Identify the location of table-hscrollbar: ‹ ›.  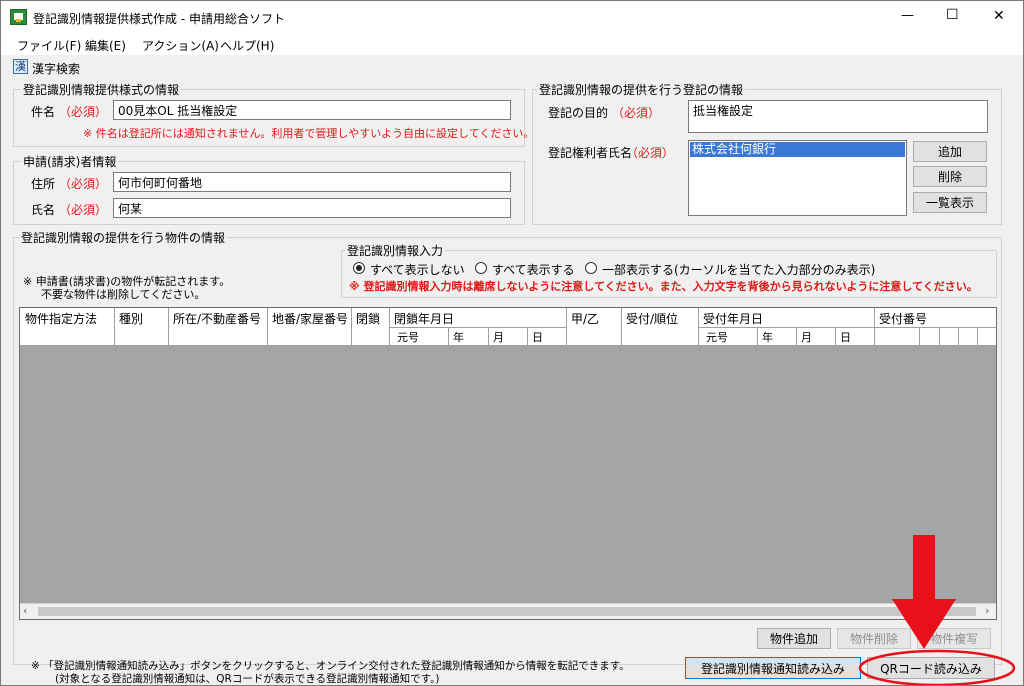
(508, 611).